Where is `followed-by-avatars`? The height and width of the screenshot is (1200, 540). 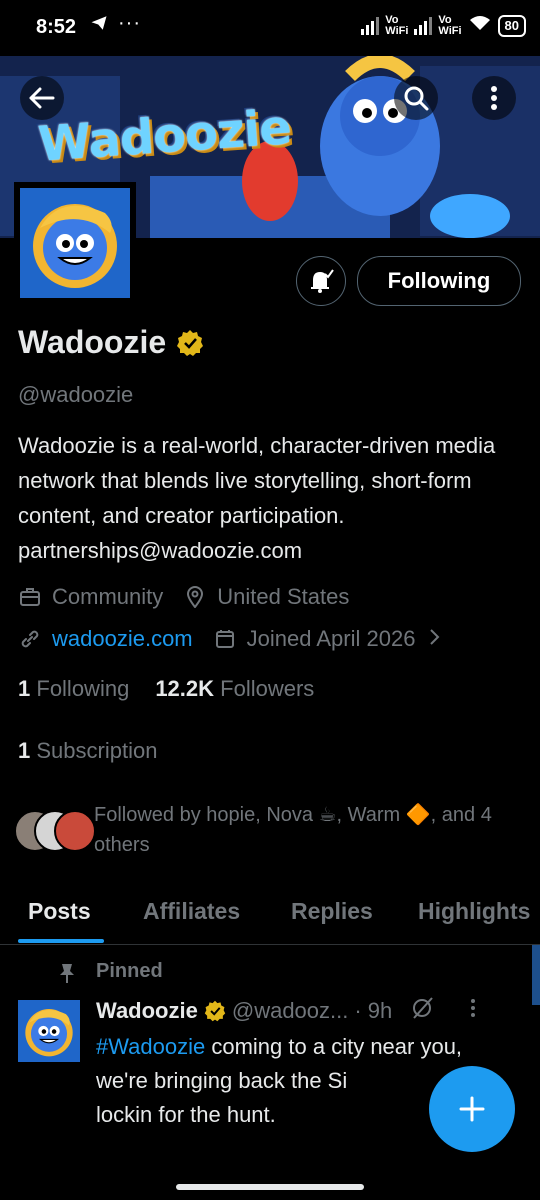 followed-by-avatars is located at coordinates (55, 831).